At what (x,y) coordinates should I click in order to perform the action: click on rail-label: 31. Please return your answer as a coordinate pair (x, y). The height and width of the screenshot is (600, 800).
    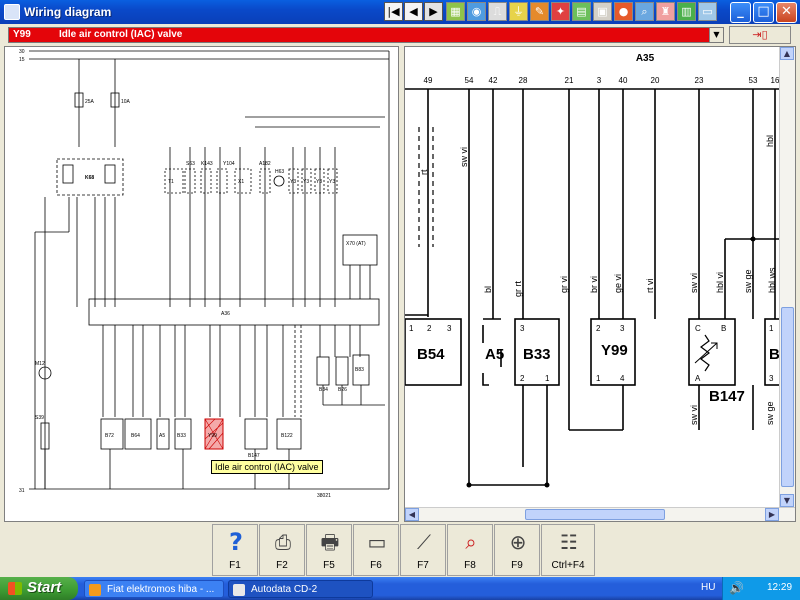
    Looking at the image, I should click on (22, 491).